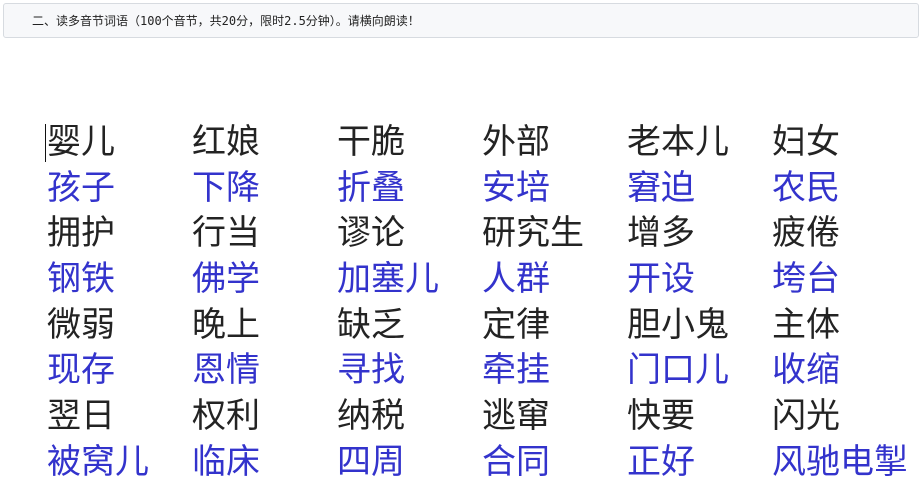 The width and height of the screenshot is (923, 499). Describe the element at coordinates (516, 370) in the screenshot. I see `word: 牵挂` at that location.